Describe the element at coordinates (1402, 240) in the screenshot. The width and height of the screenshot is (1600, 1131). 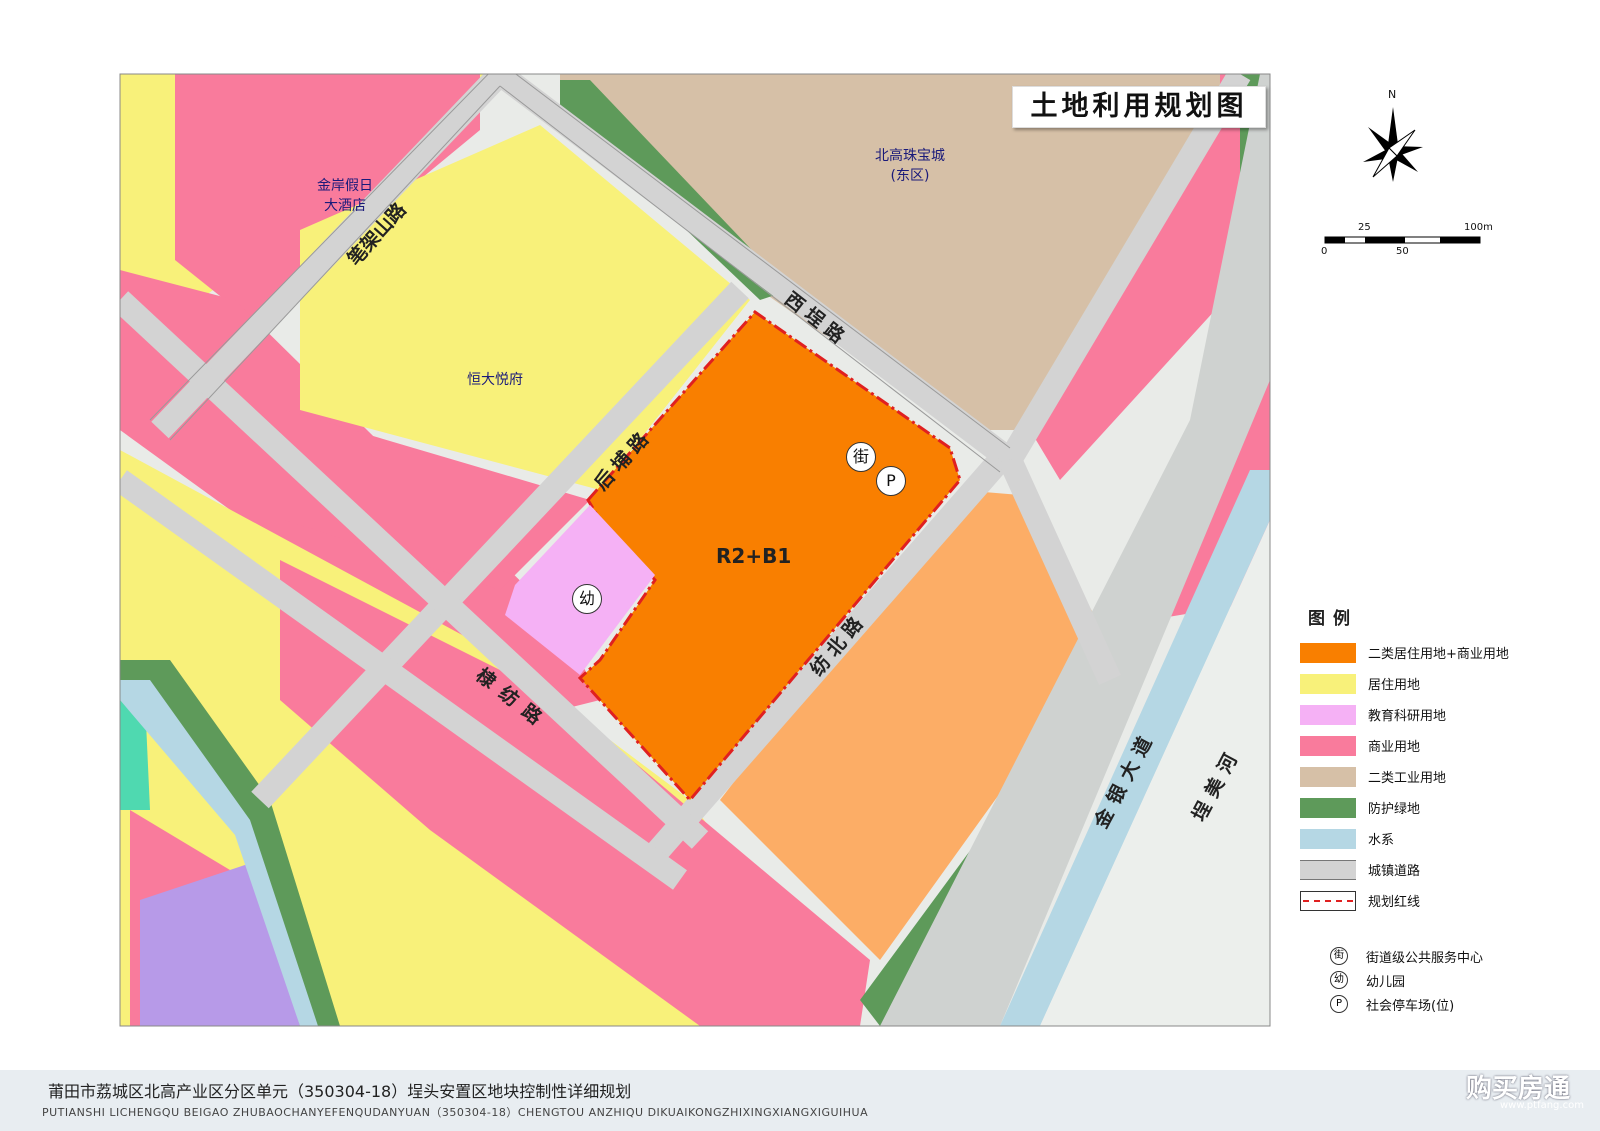
I see `scale-bar` at that location.